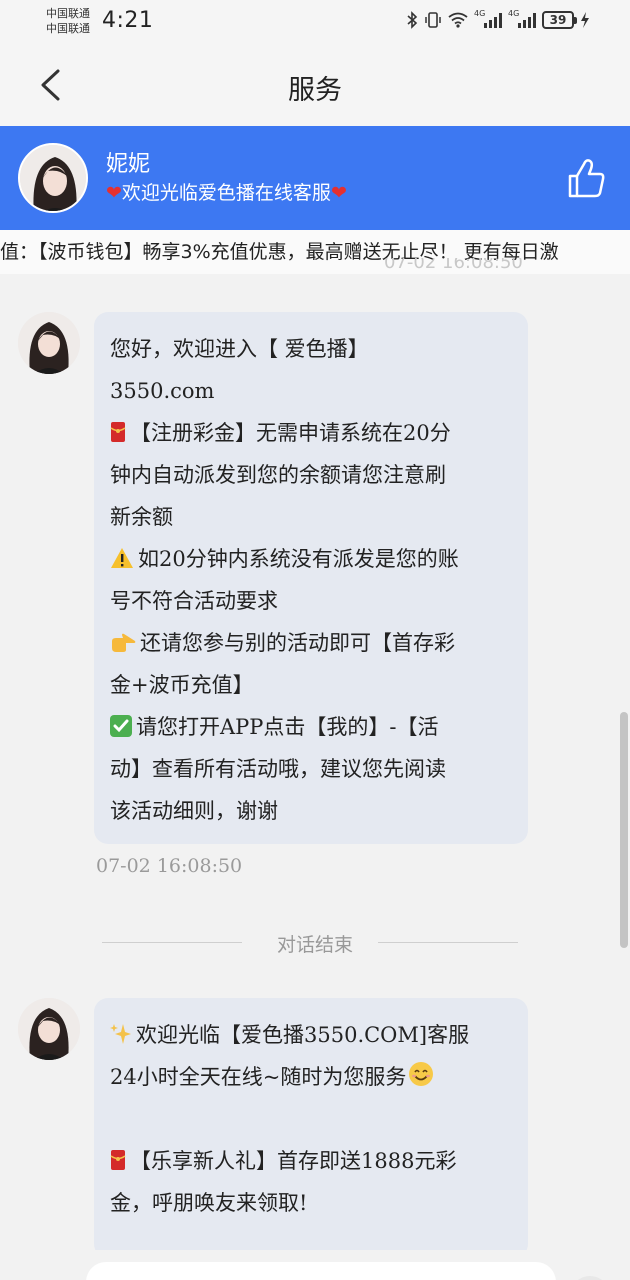 The image size is (630, 1280). What do you see at coordinates (448, 942) in the screenshot?
I see `divider-line` at bounding box center [448, 942].